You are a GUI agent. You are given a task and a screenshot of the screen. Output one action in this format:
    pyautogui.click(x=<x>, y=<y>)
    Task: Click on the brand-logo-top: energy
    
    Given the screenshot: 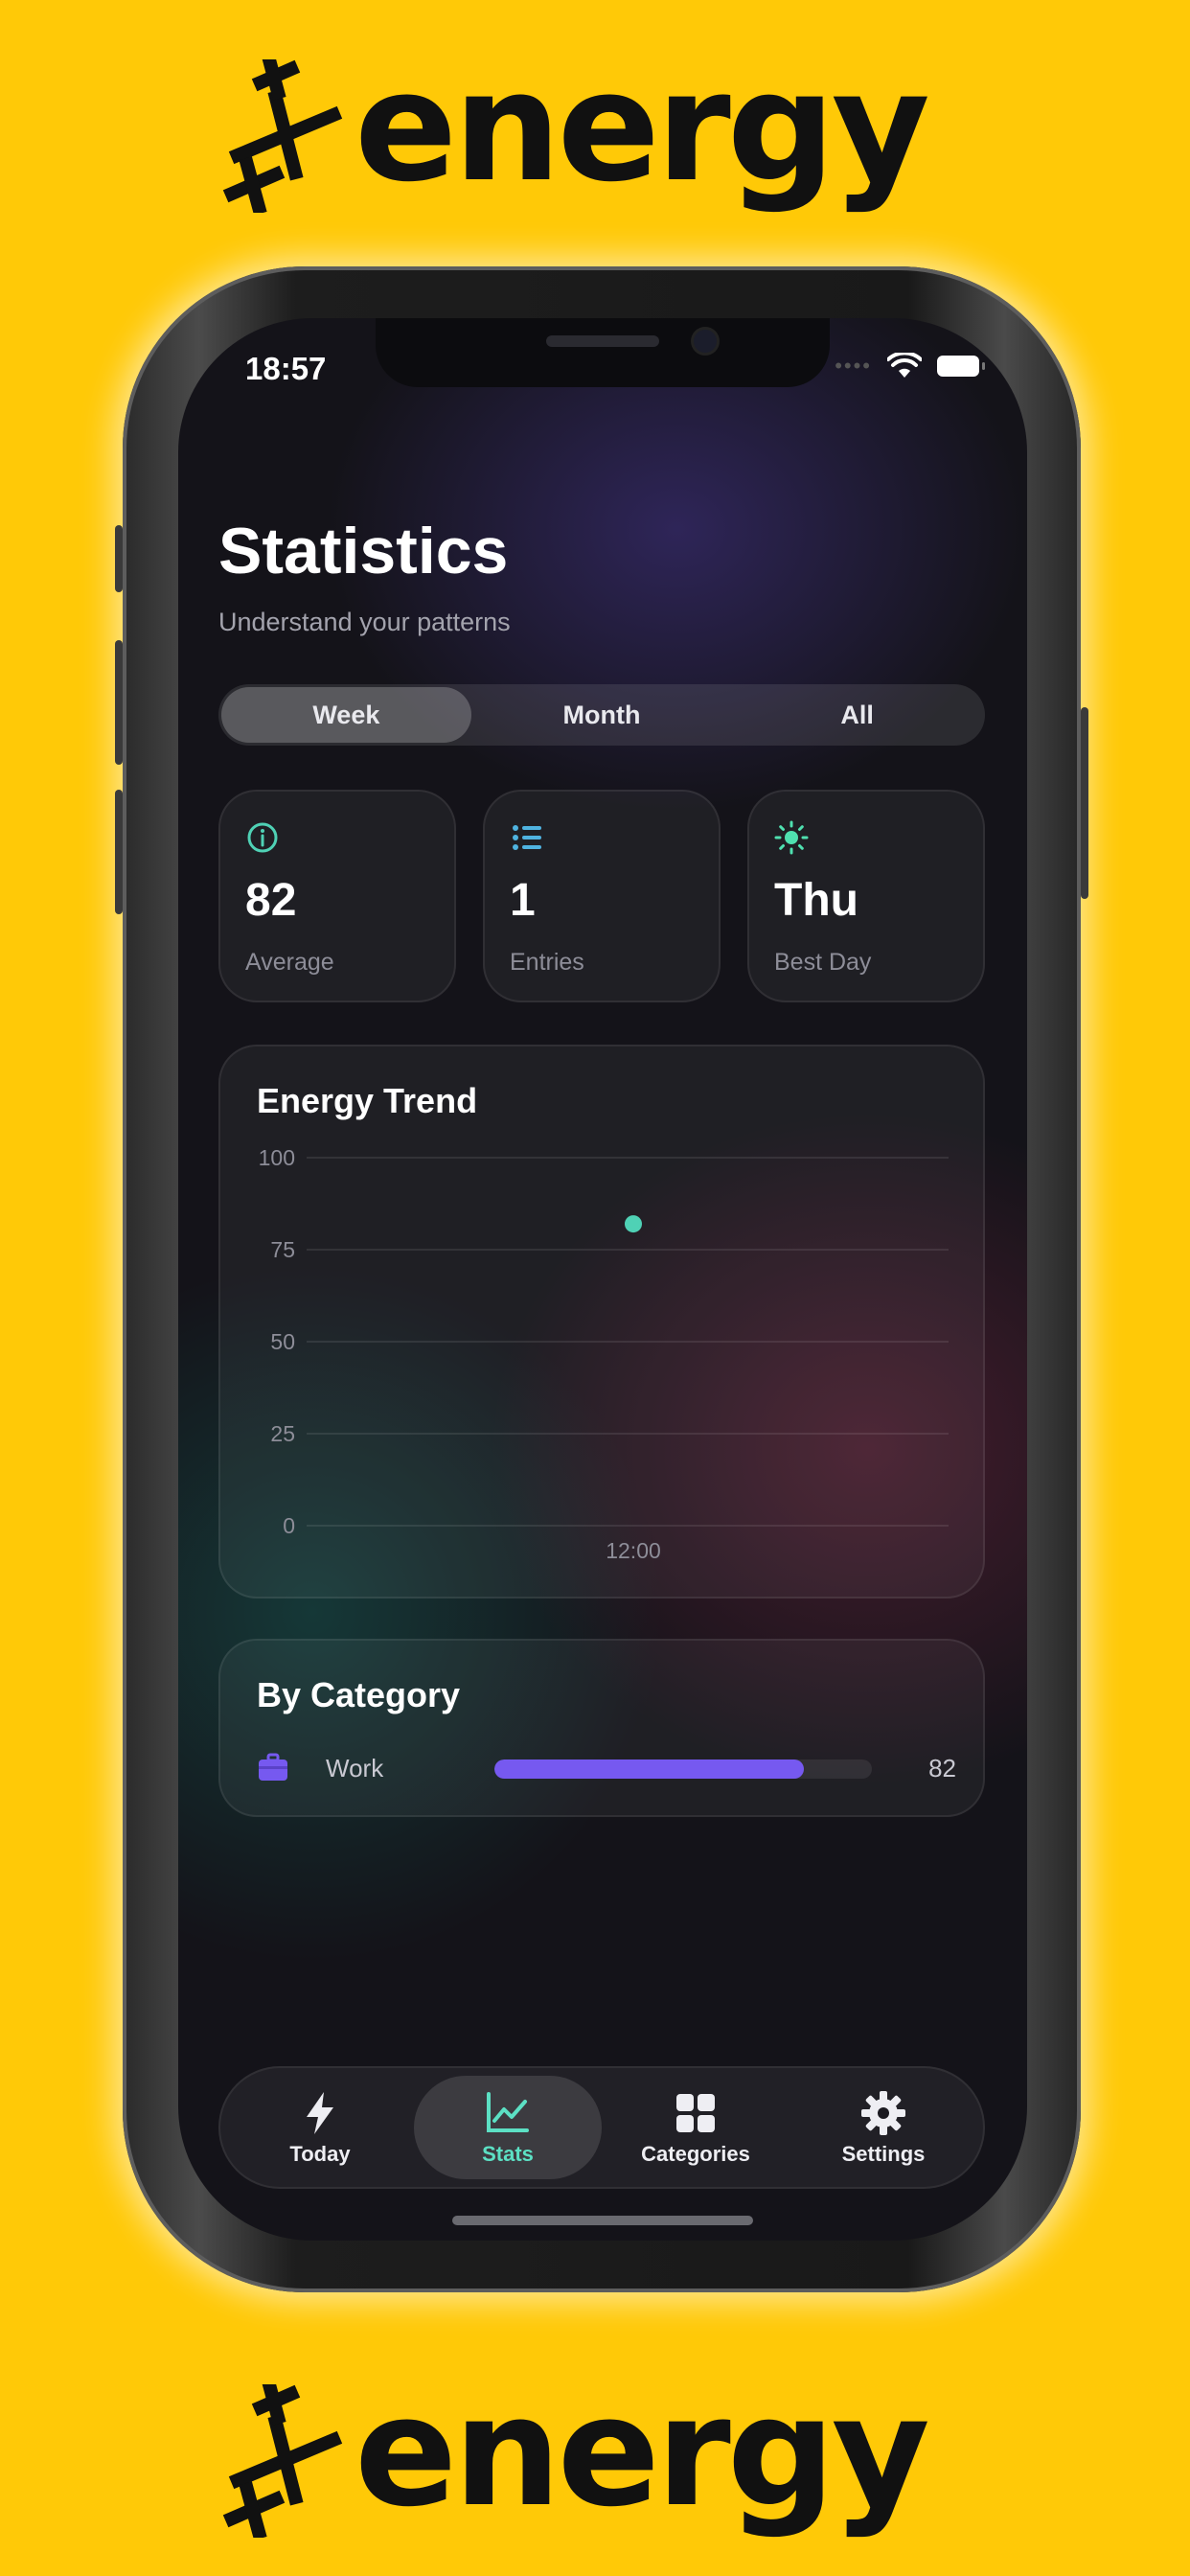 What is the action you would take?
    pyautogui.click(x=574, y=132)
    